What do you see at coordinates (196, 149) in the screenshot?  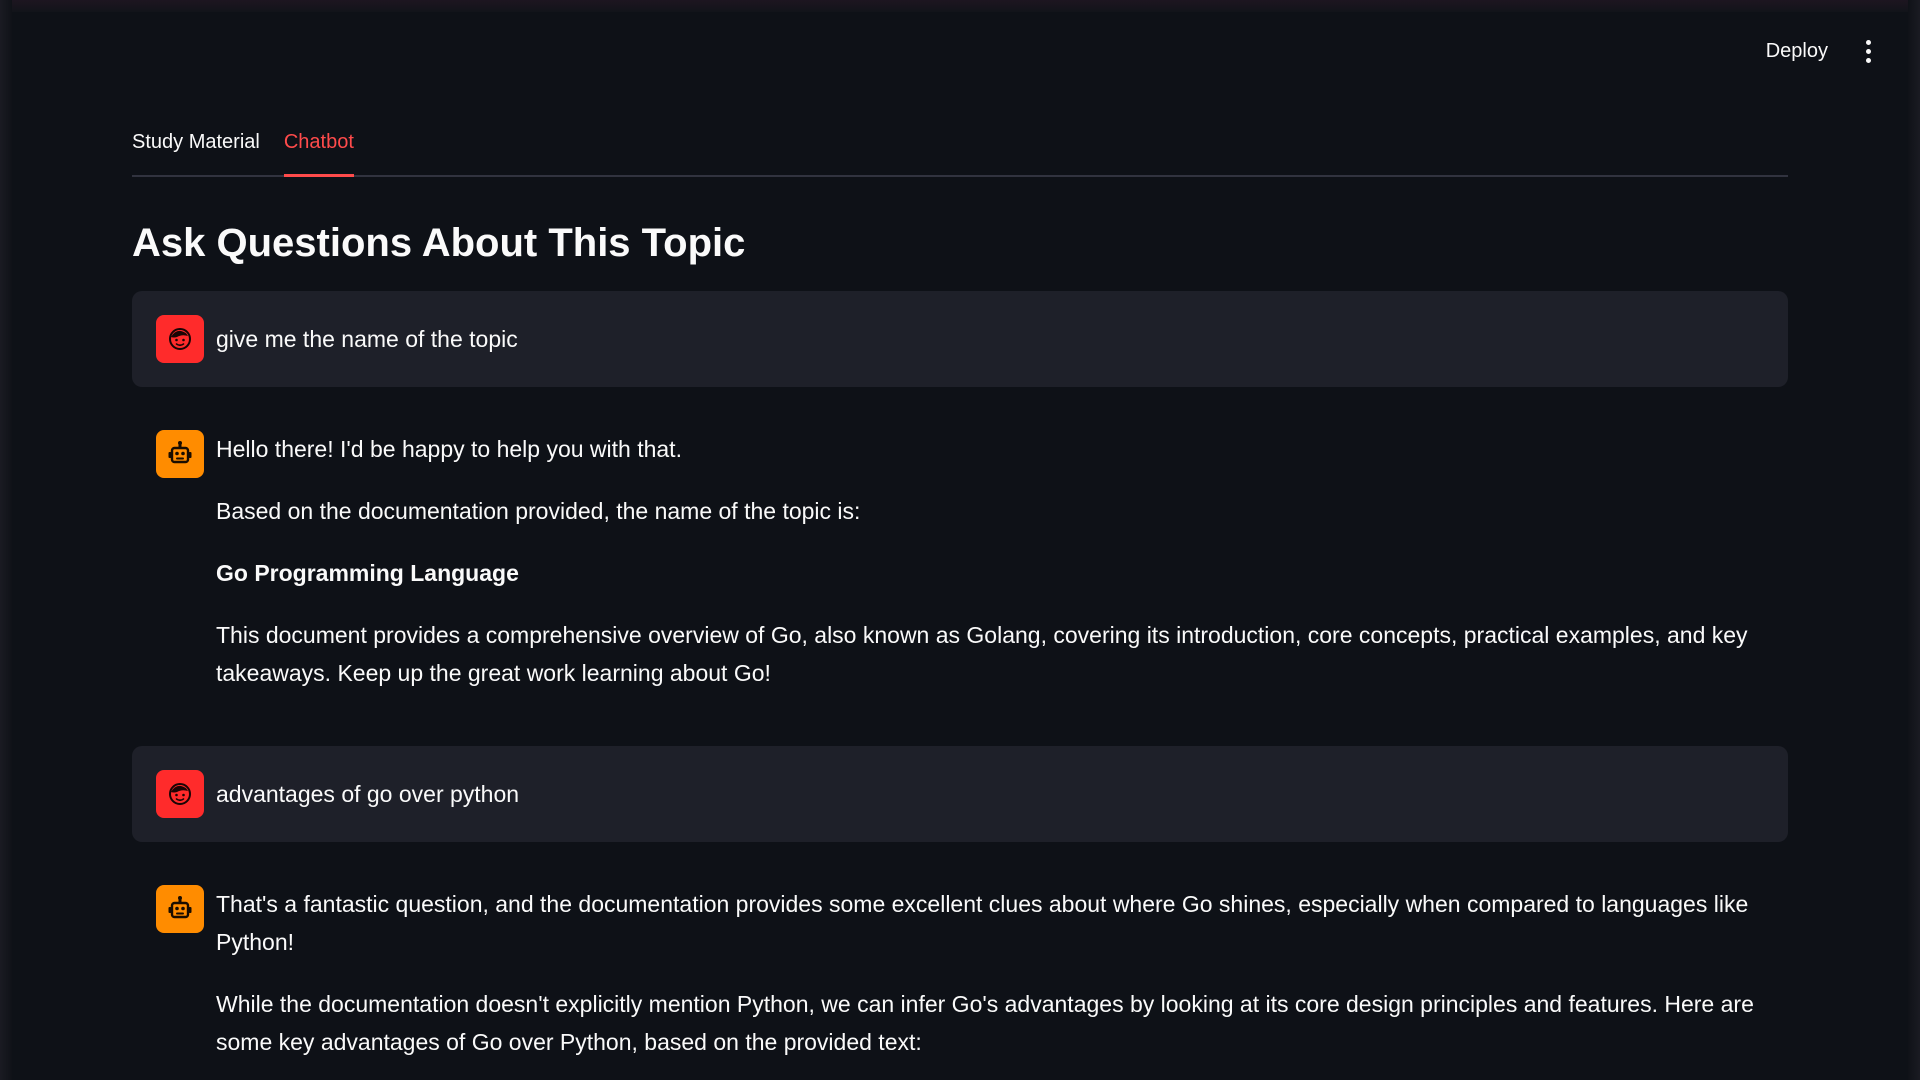 I see `tab-study-material: Study Material` at bounding box center [196, 149].